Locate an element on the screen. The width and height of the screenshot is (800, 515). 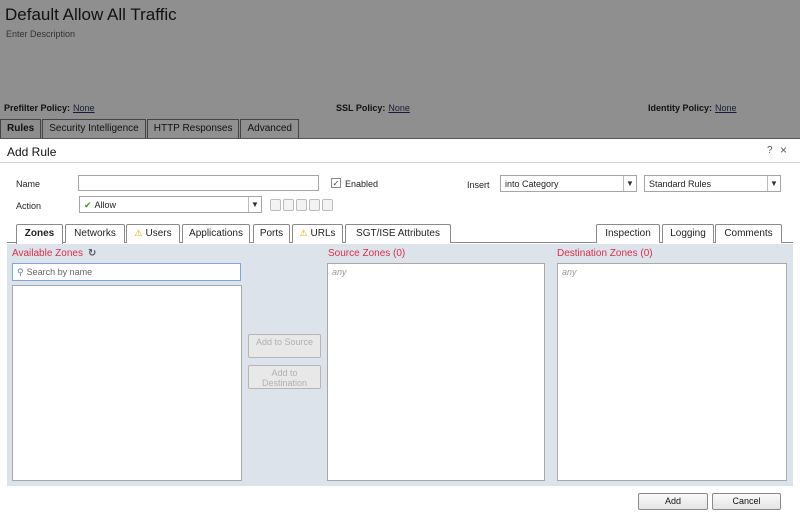
tab-http-responses: HTTP Responses is located at coordinates (193, 128).